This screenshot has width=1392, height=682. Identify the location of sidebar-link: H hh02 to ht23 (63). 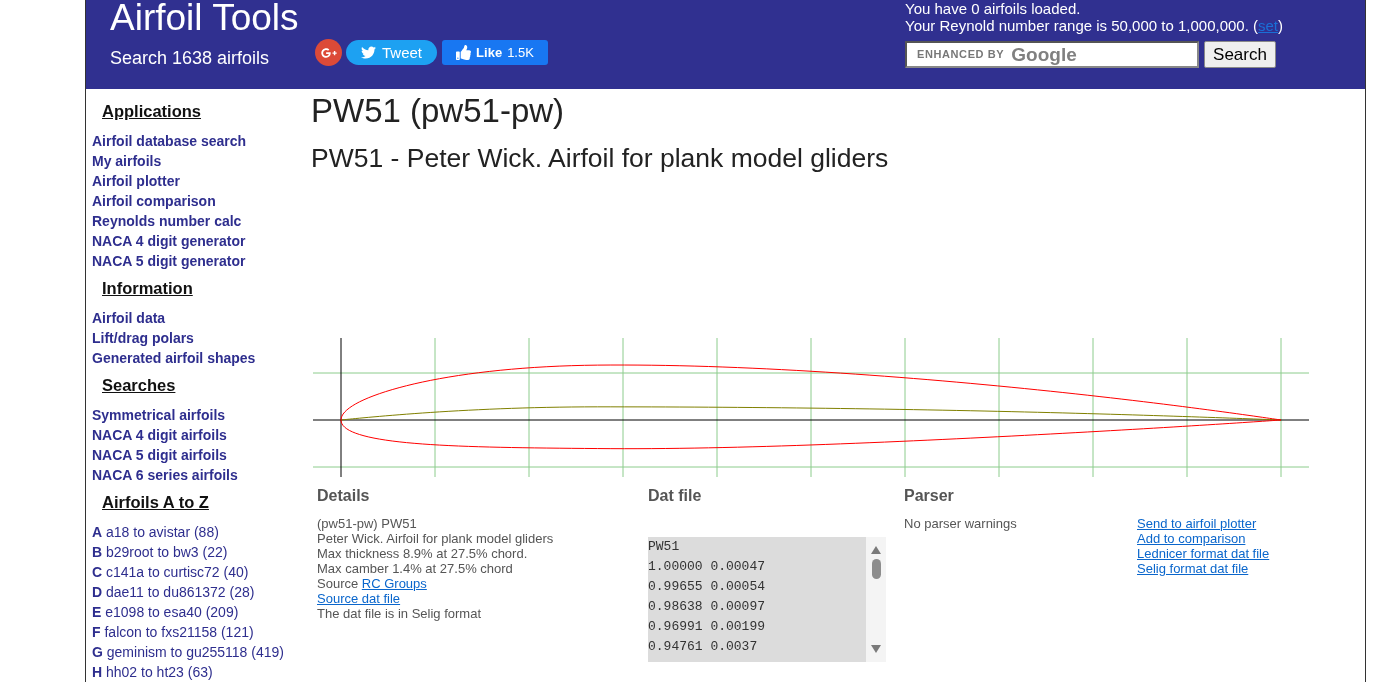
(152, 672).